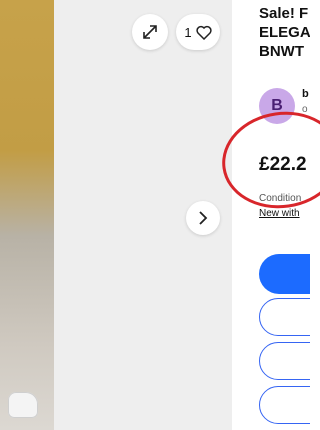  I want to click on chevron-right-icon, so click(203, 218).